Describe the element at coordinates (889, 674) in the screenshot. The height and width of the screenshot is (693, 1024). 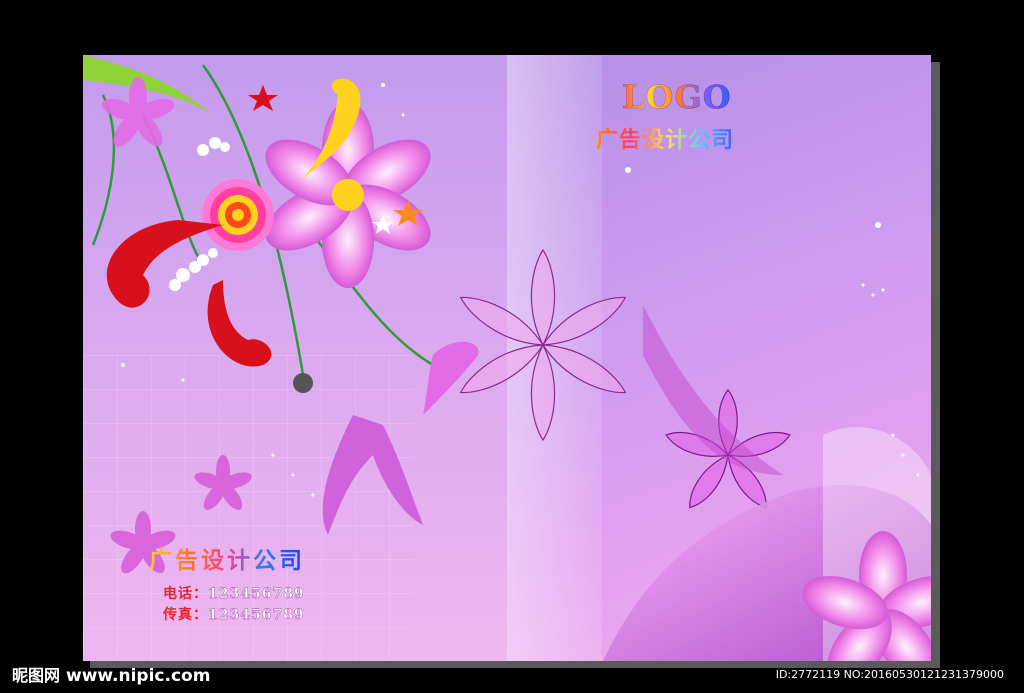
I see `image-id-line: ID:2772119 NO:20160530121231379000` at that location.